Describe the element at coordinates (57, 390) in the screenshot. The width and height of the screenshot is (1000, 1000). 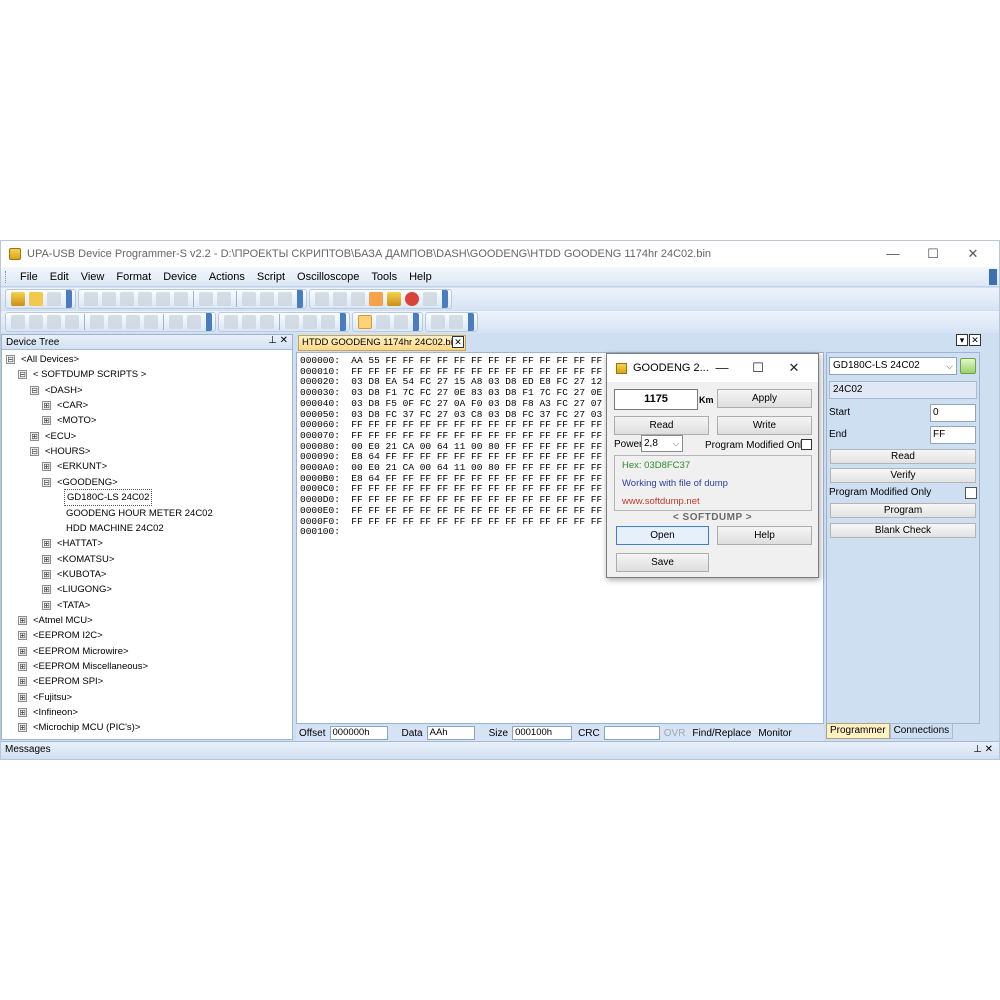
I see `tree-node: ⊟ <DASH>` at that location.